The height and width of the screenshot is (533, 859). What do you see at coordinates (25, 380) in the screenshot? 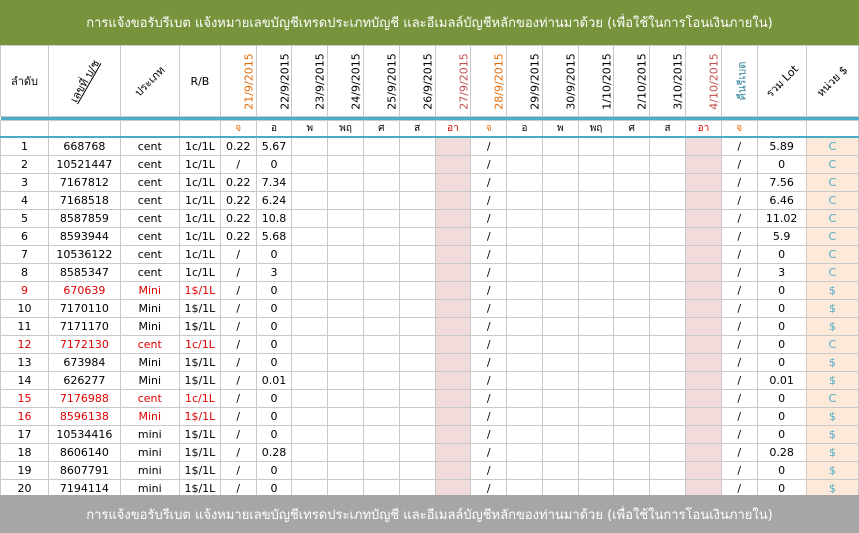
I see `row-index: 14` at bounding box center [25, 380].